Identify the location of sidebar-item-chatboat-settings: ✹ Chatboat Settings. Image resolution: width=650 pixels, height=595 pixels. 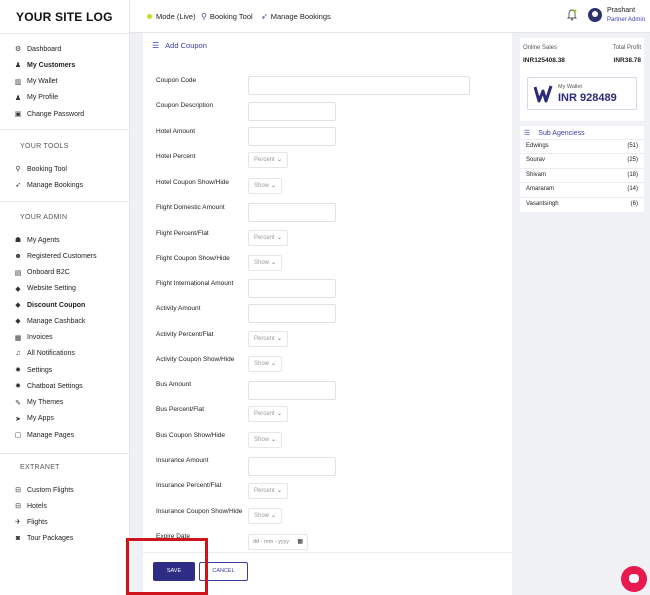
(48, 386).